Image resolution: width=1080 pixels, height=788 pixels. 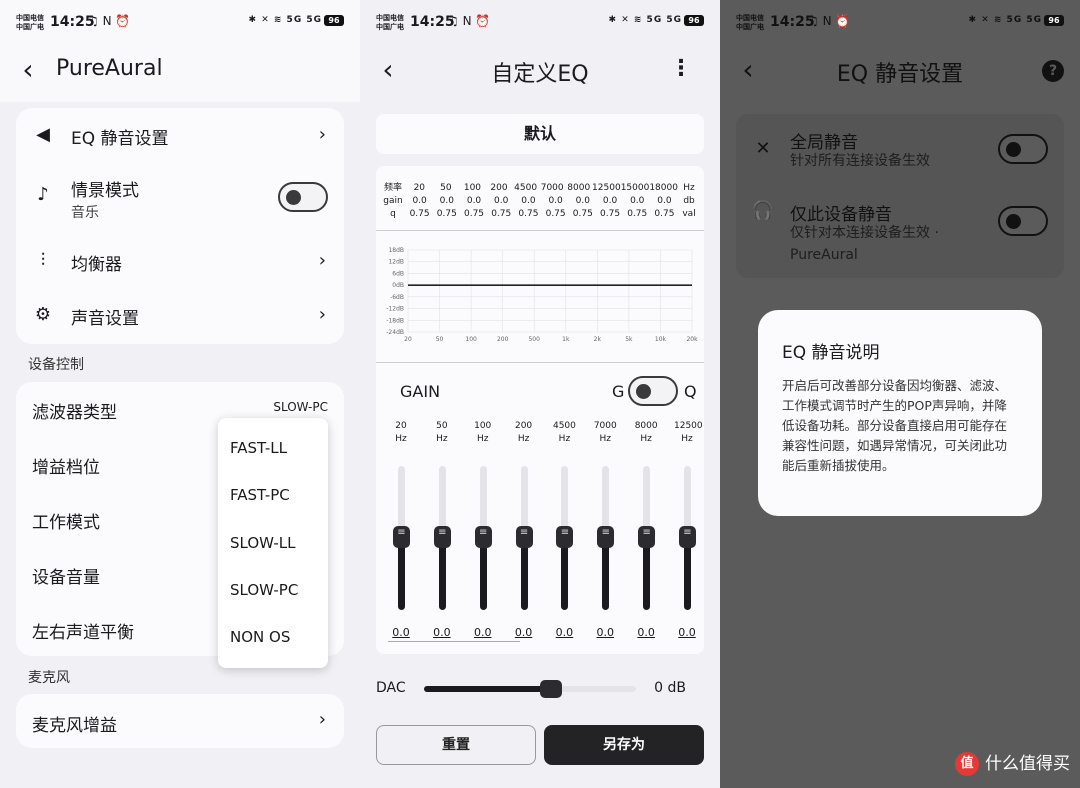 What do you see at coordinates (681, 68) in the screenshot?
I see `more-options-icon: ⋮` at bounding box center [681, 68].